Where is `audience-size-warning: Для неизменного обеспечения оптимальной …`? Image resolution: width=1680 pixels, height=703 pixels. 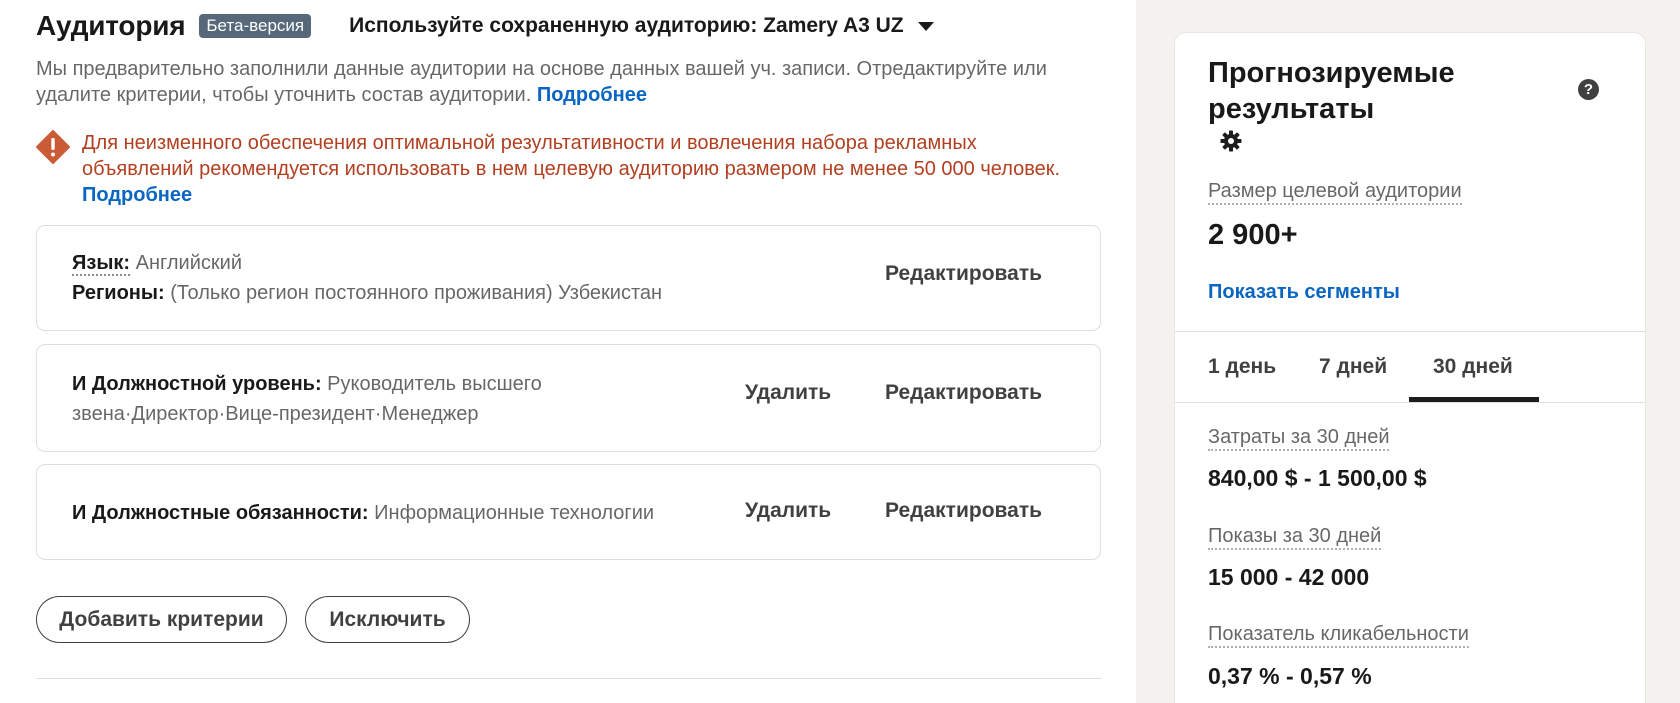 audience-size-warning: Для неизменного обеспечения оптимальной … is located at coordinates (559, 169).